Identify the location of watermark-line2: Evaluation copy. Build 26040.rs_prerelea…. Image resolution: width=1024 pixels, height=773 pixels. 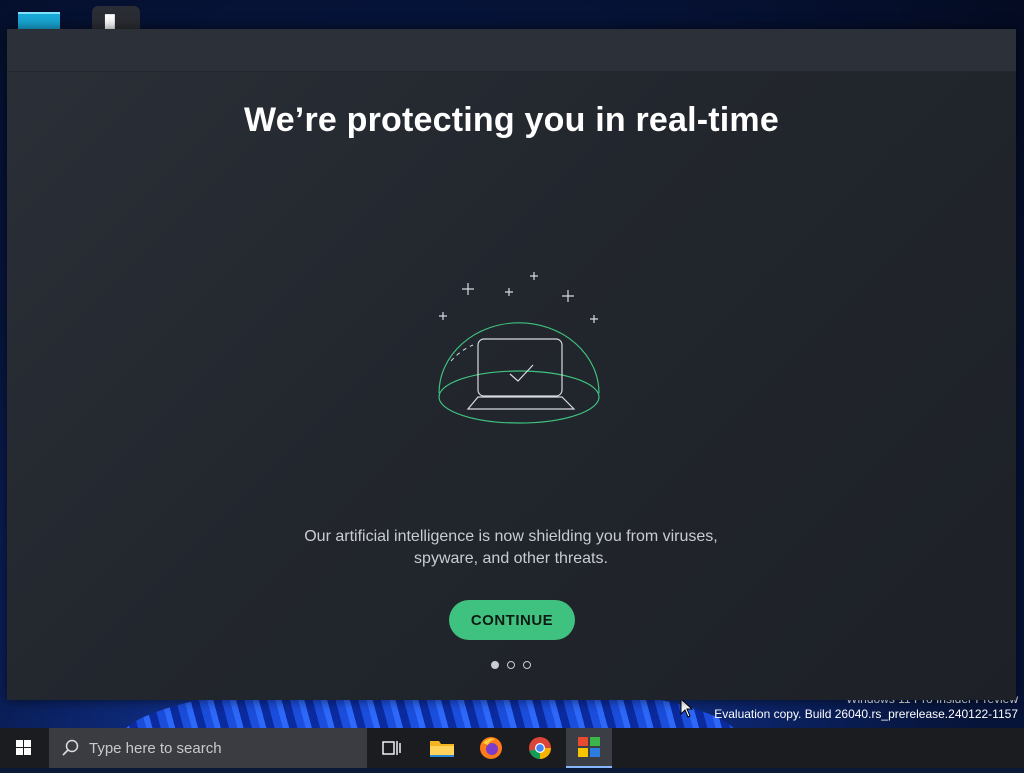
(866, 714).